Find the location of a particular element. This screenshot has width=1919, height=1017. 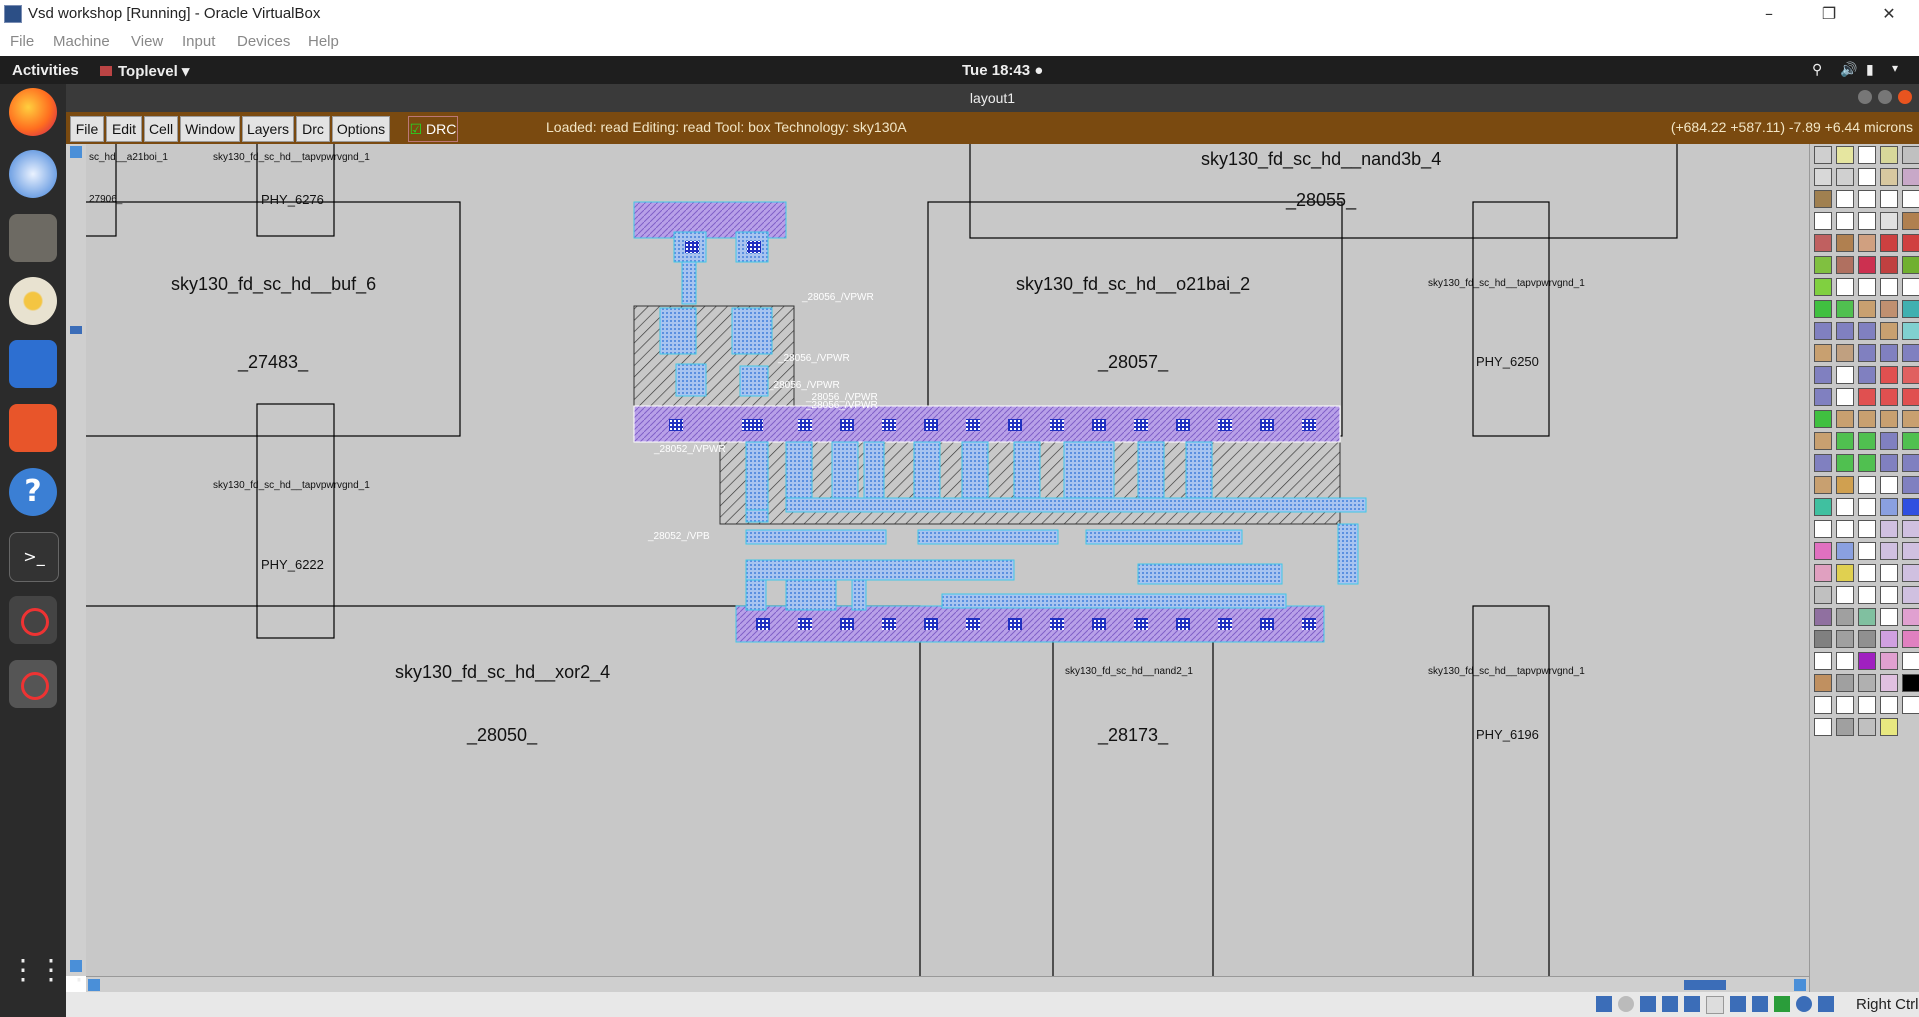

display-icon is located at coordinates (1738, 1004).